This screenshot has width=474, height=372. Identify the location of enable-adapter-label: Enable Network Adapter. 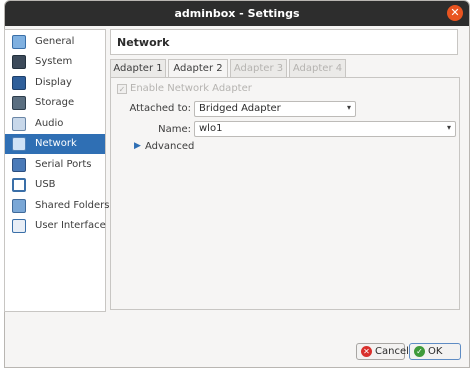
(191, 88).